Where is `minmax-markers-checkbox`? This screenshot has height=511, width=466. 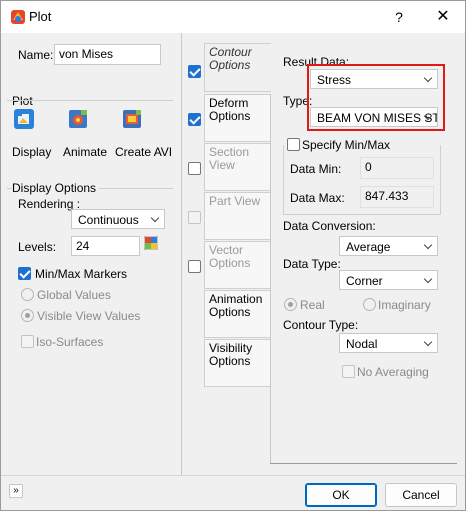
minmax-markers-checkbox is located at coordinates (24, 273).